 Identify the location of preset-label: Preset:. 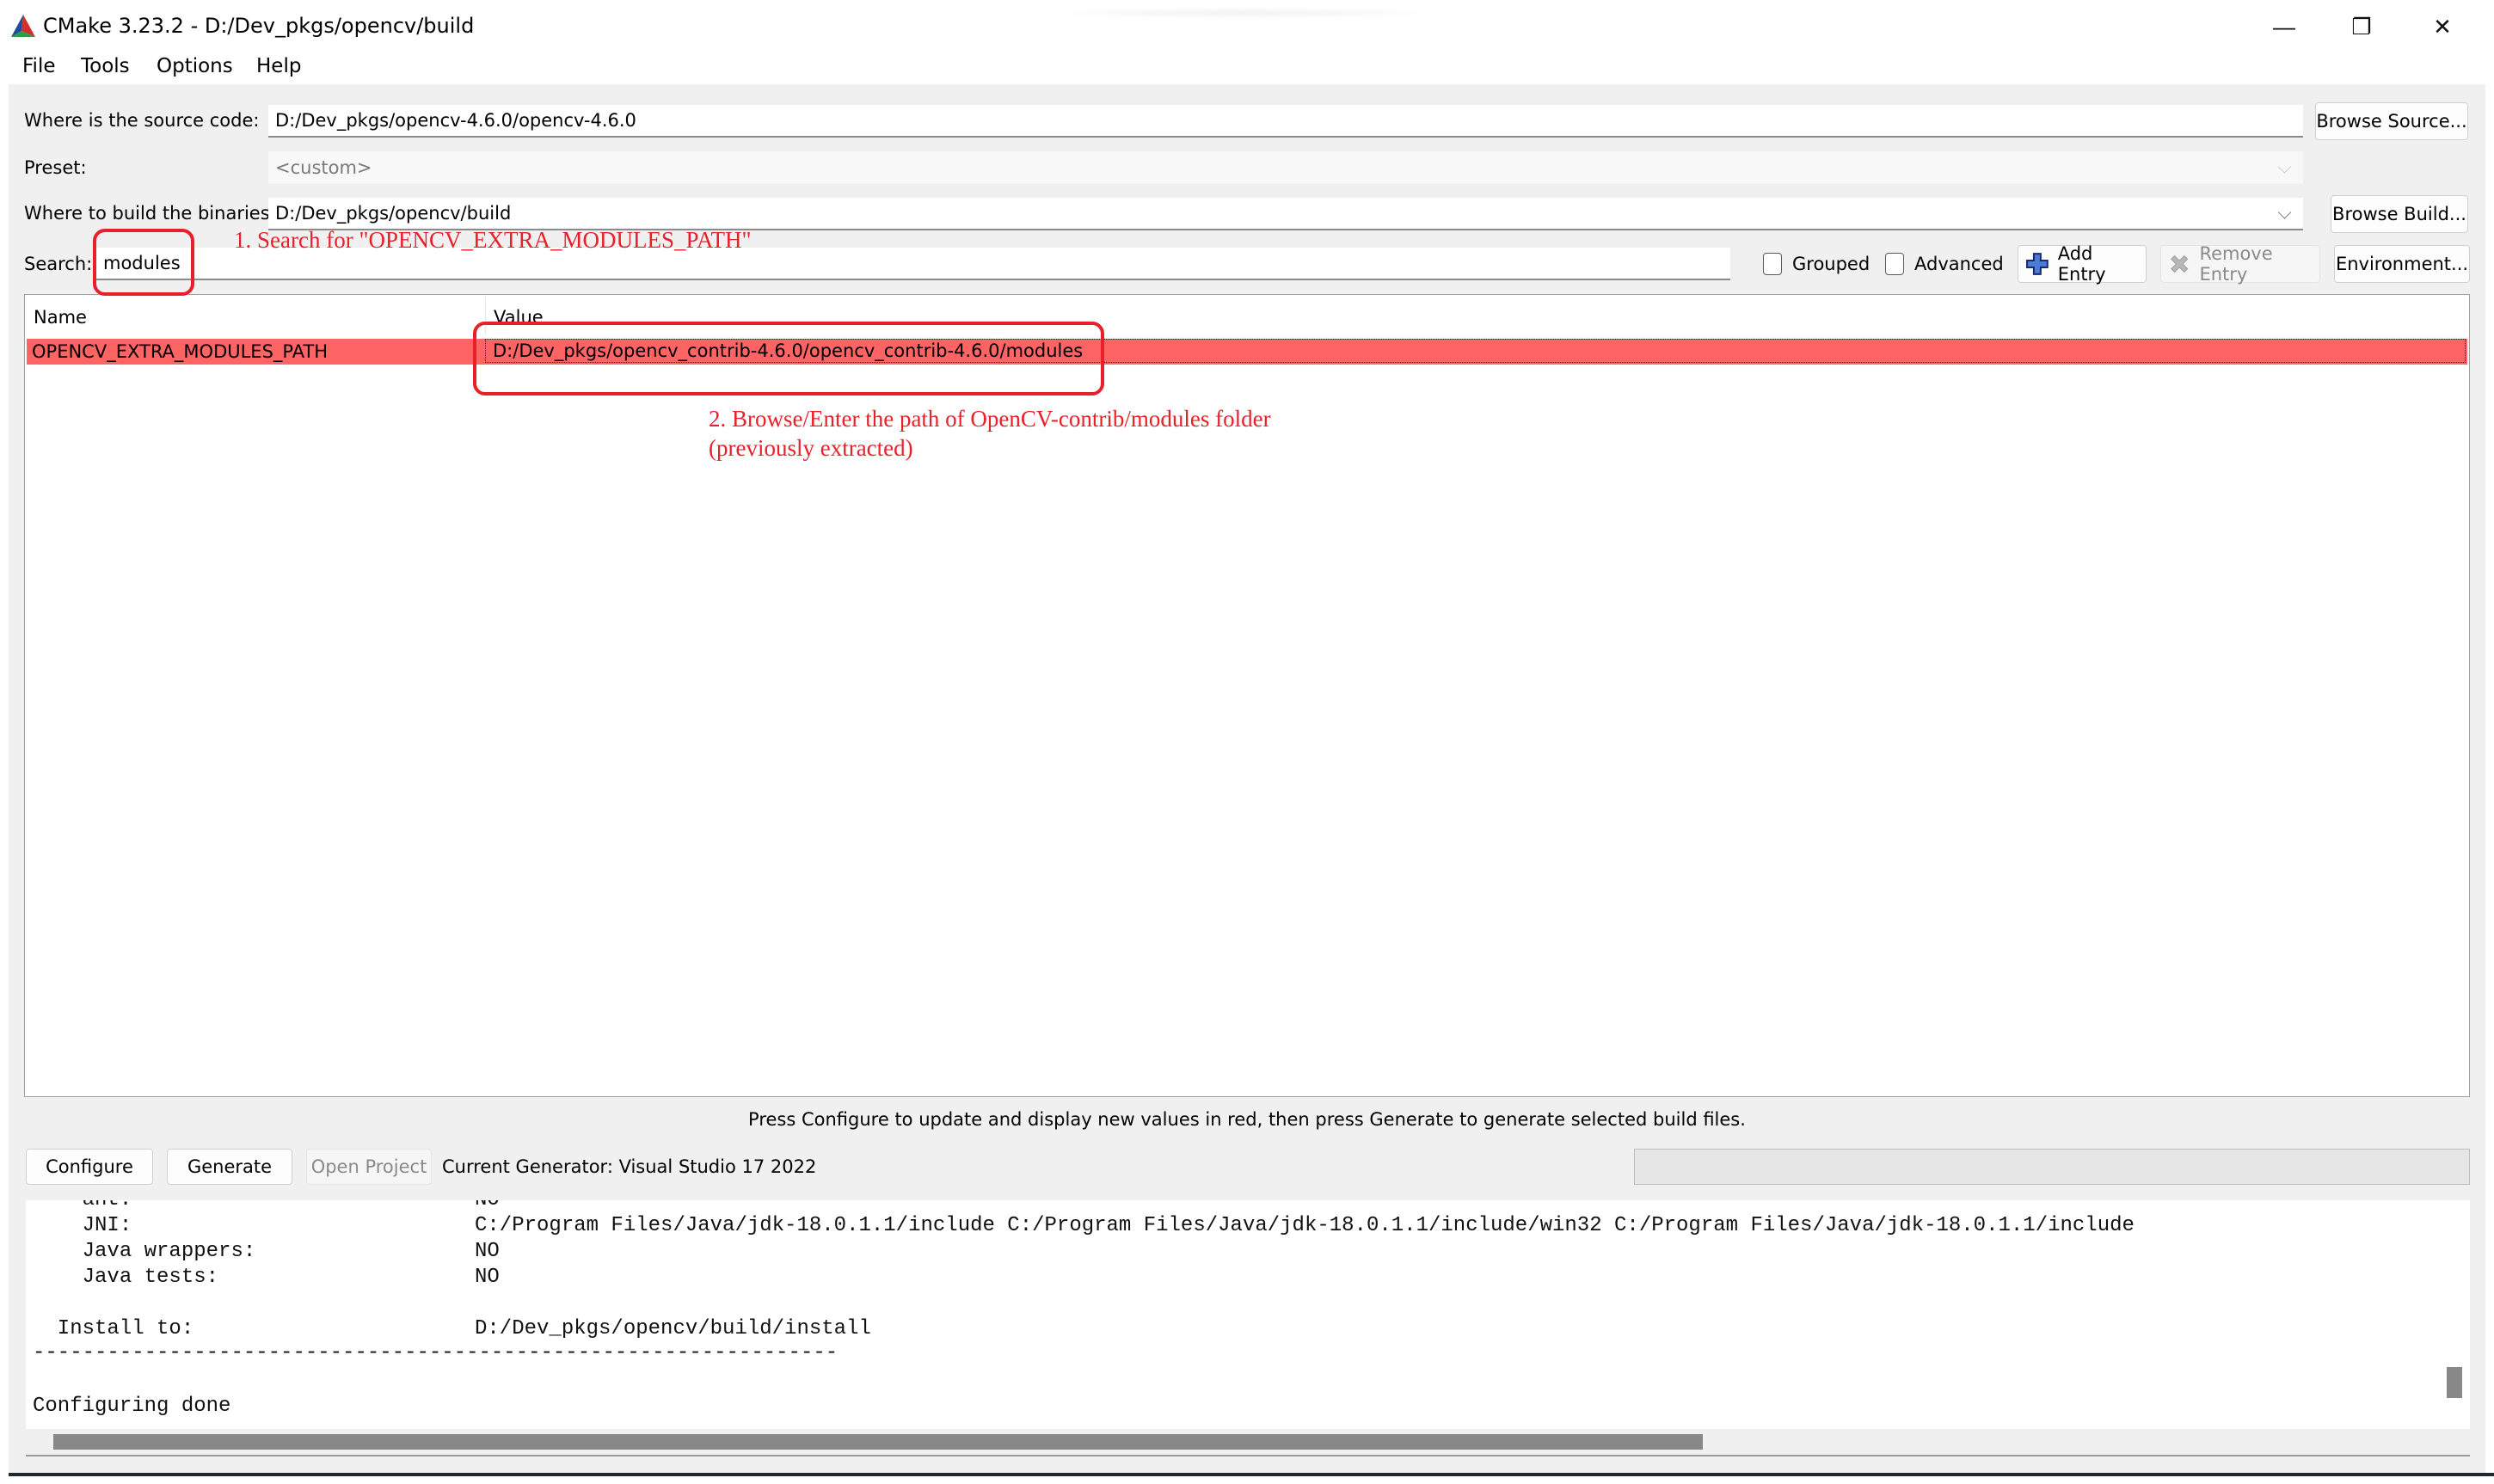
(56, 167).